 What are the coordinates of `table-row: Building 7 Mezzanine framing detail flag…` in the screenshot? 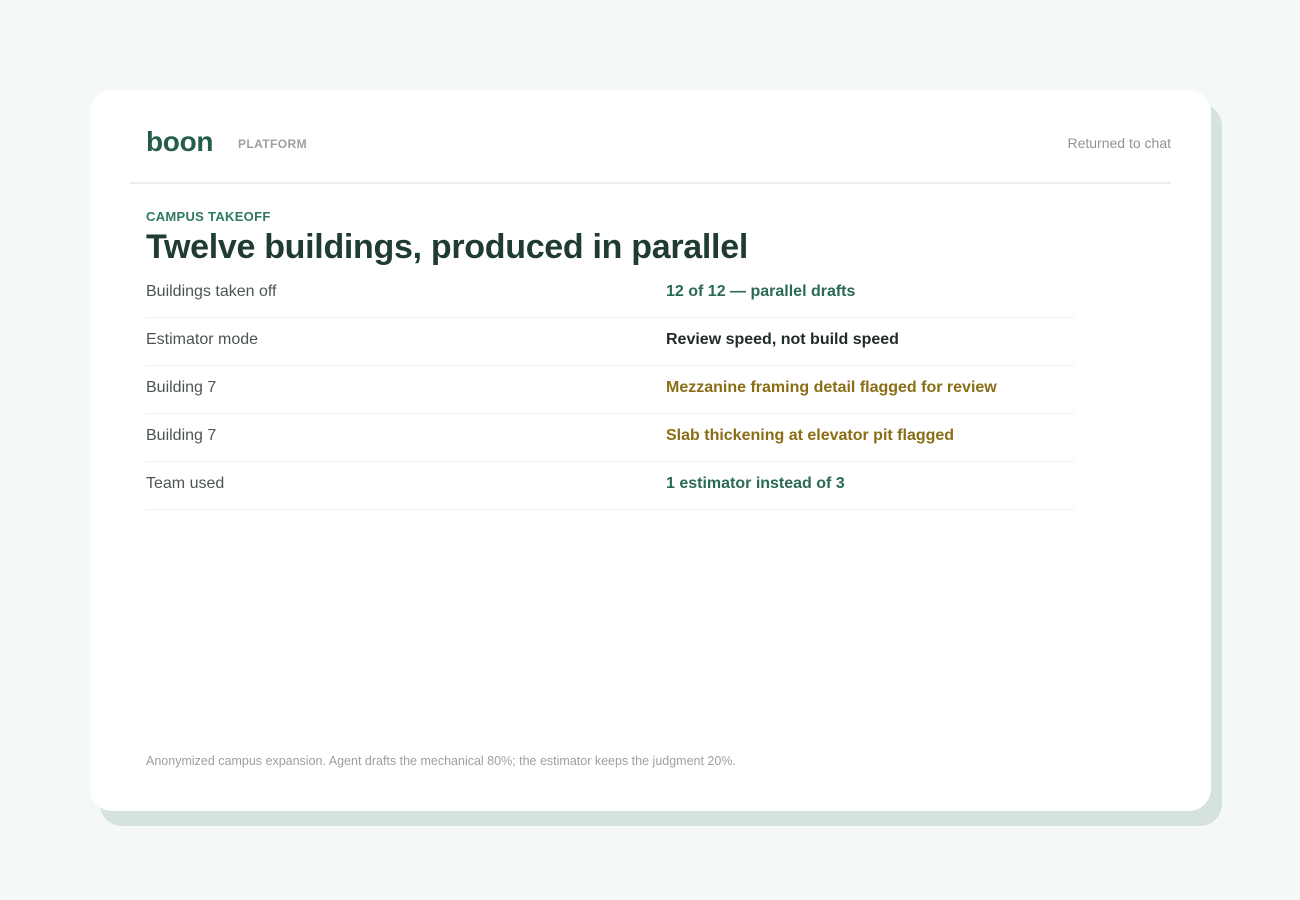 It's located at (610, 390).